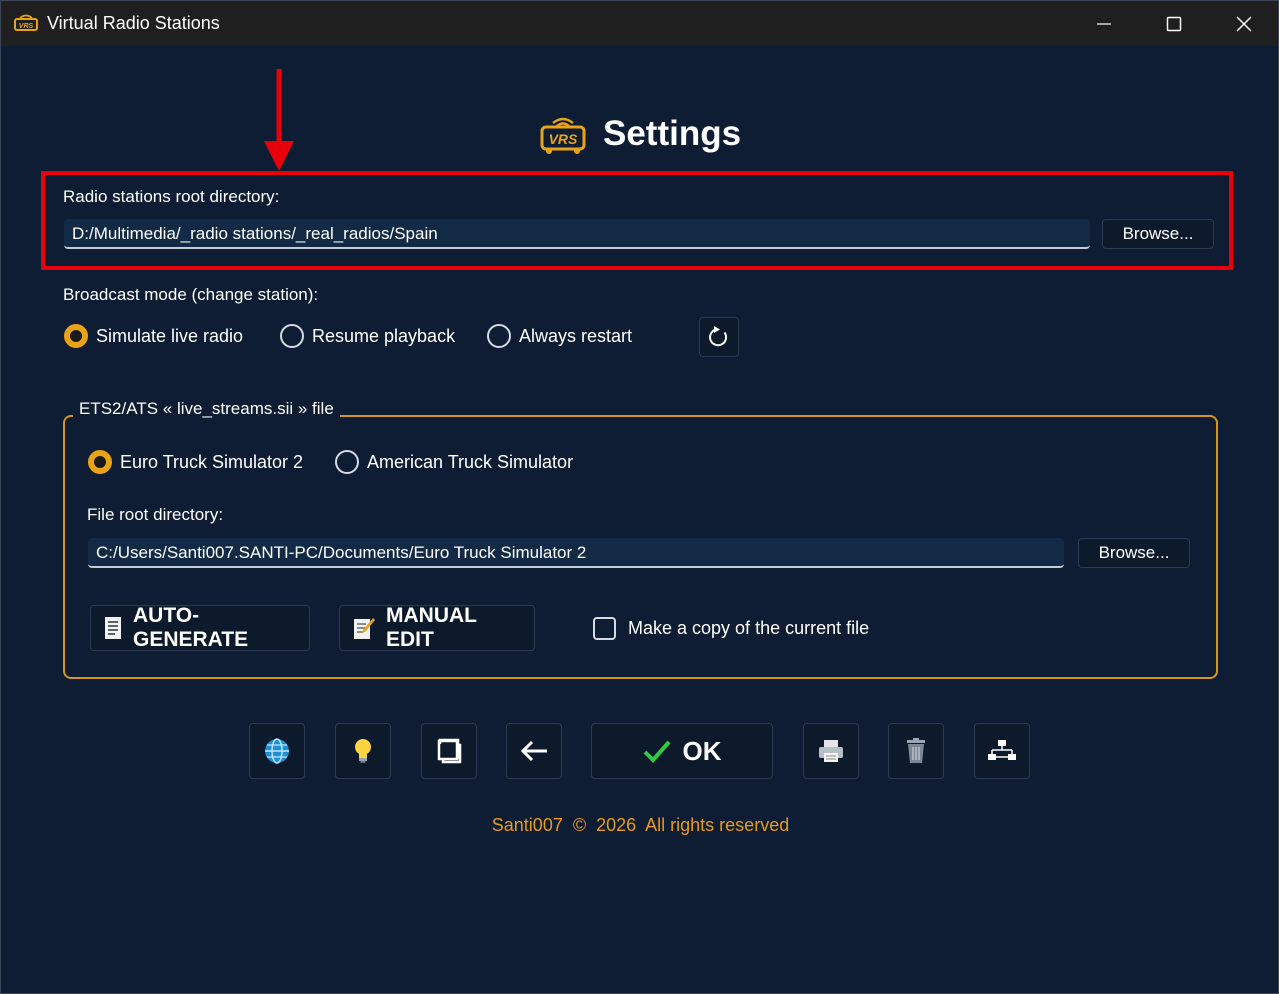 The height and width of the screenshot is (994, 1279). Describe the element at coordinates (702, 750) in the screenshot. I see `ok-label: OK` at that location.